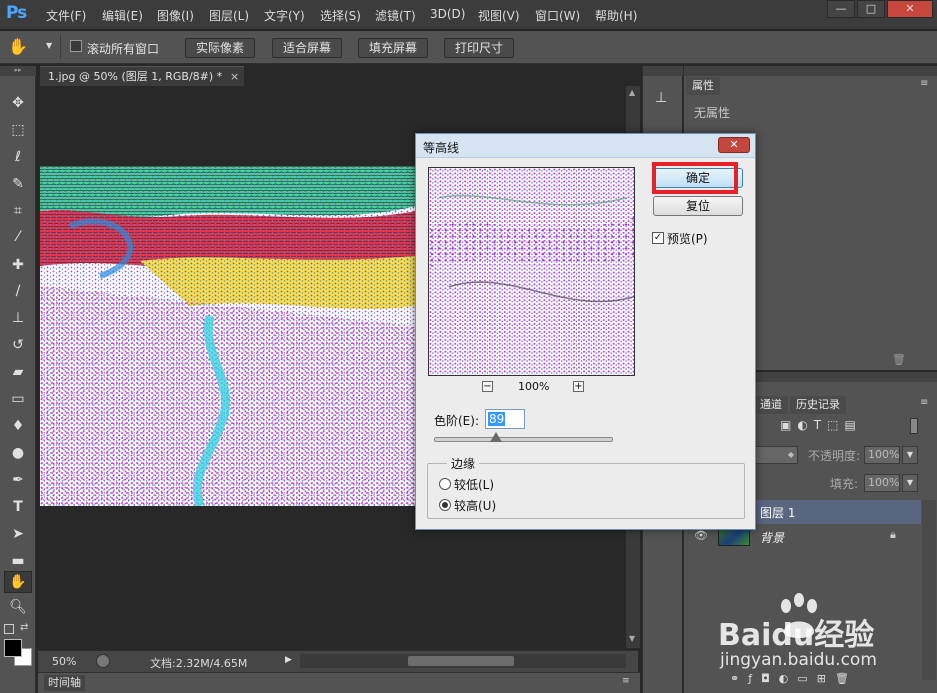  What do you see at coordinates (821, 425) in the screenshot?
I see `layer-filter-icons: ▣◐T⬚▤` at bounding box center [821, 425].